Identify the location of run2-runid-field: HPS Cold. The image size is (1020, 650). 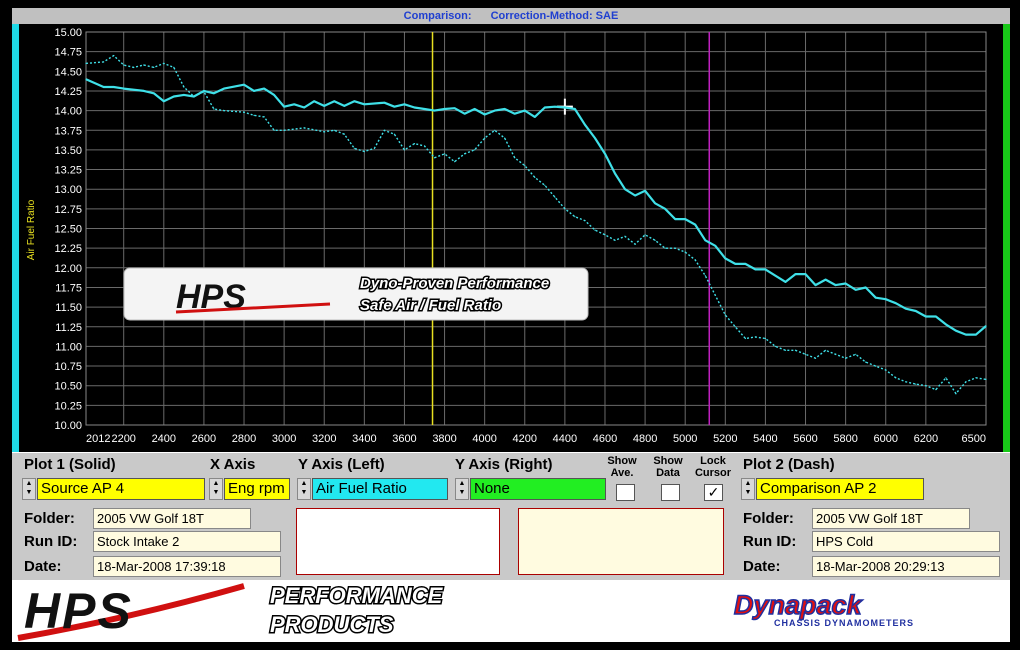
(906, 541).